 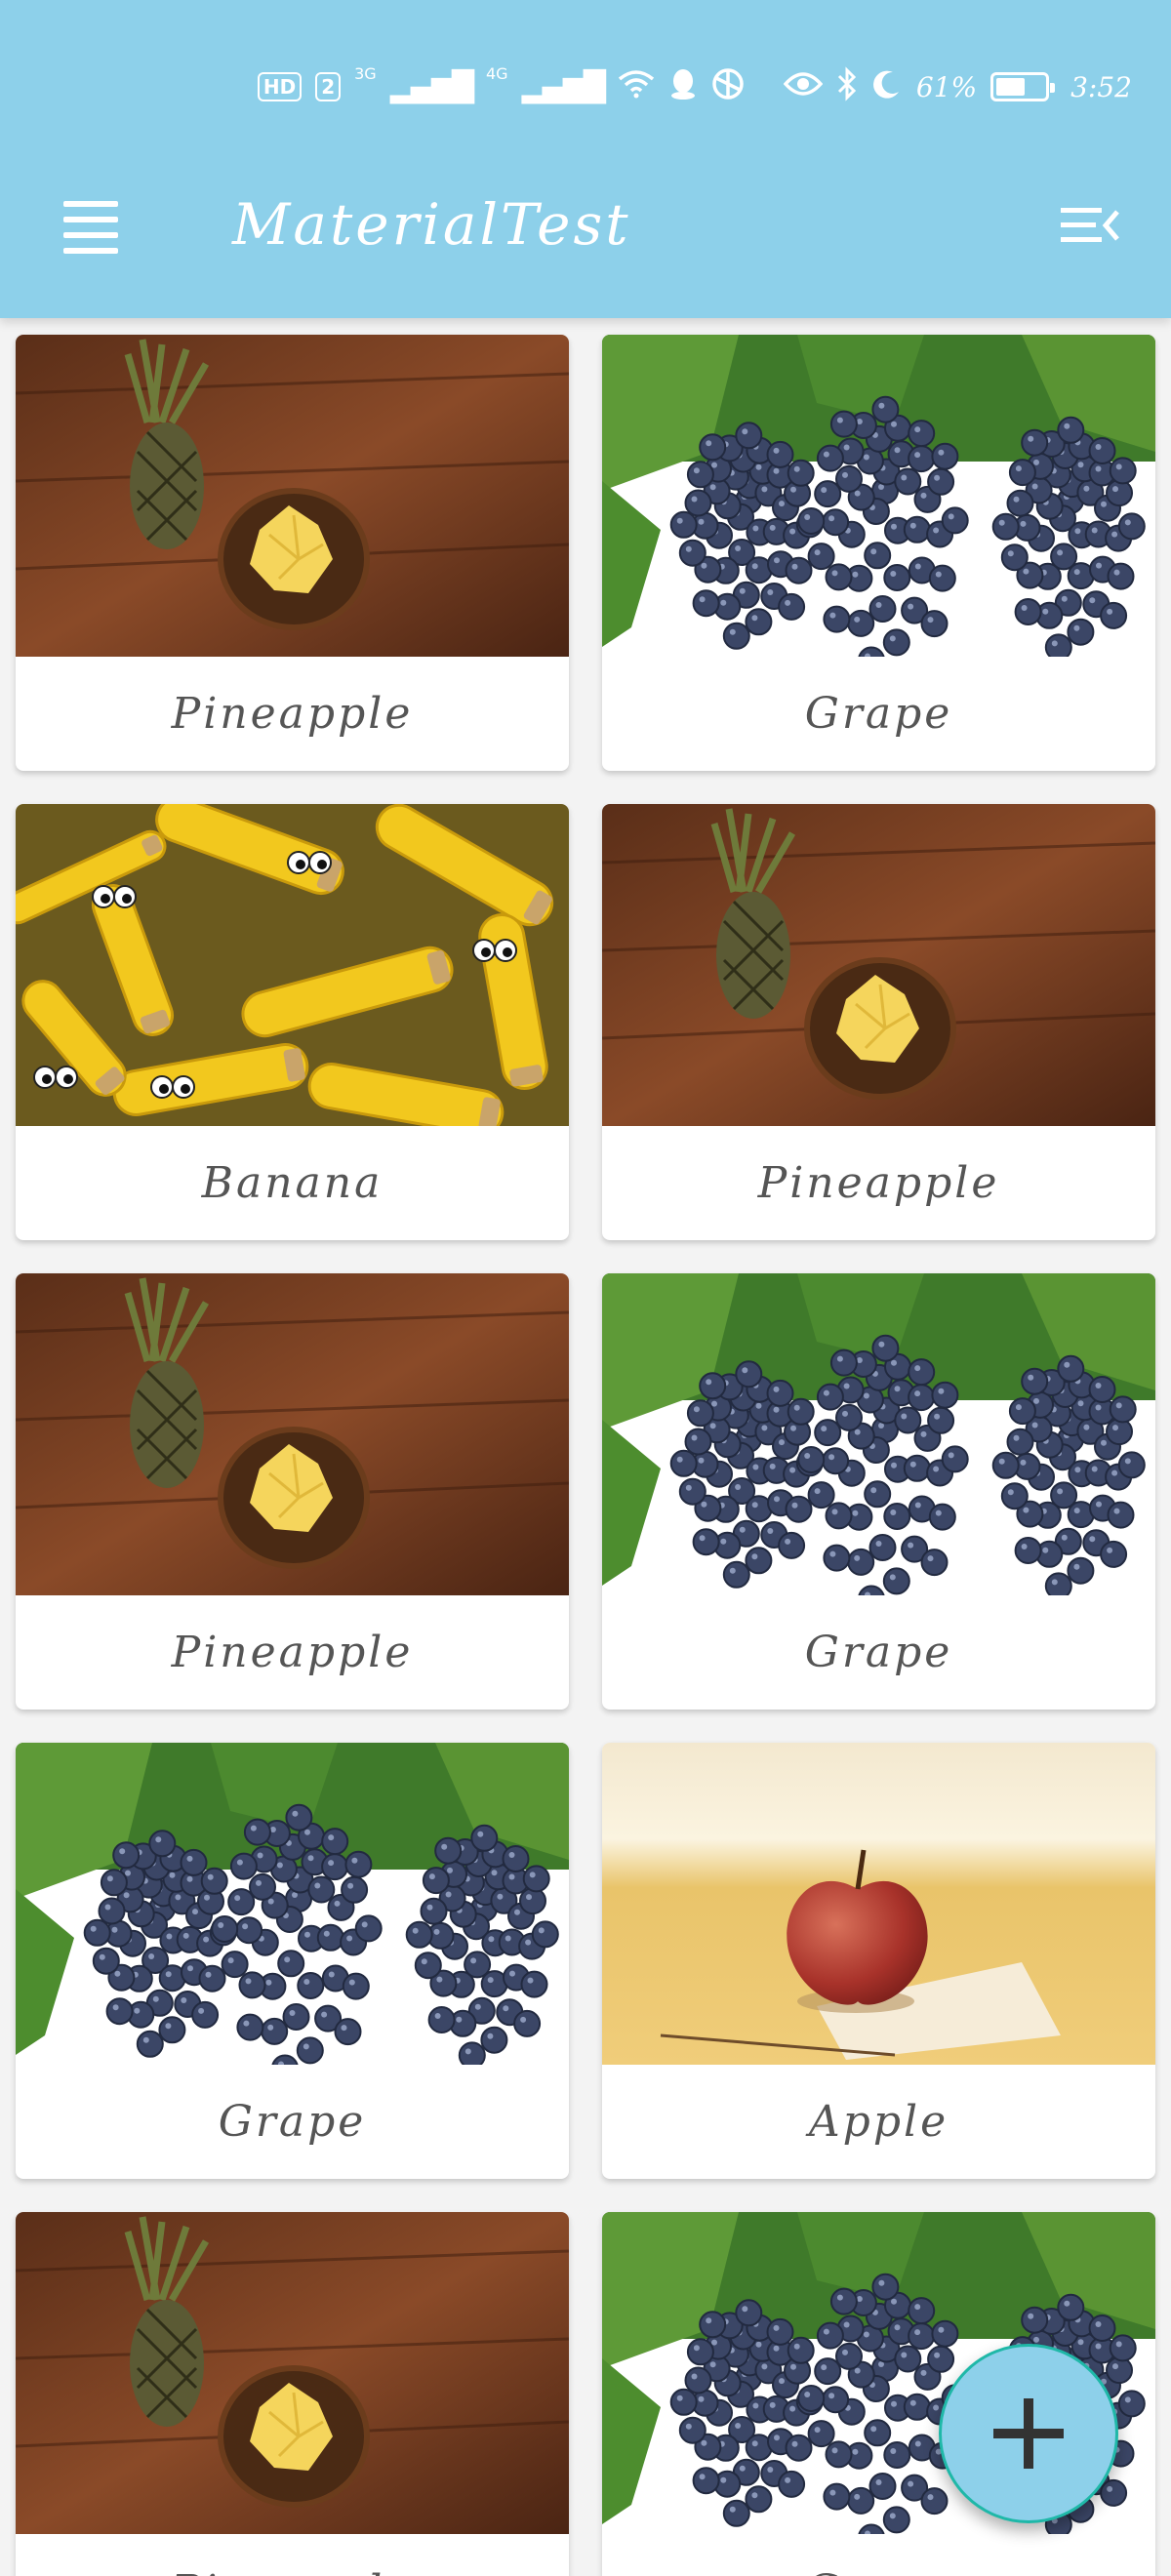 What do you see at coordinates (292, 1183) in the screenshot?
I see `fruit-name: Banana` at bounding box center [292, 1183].